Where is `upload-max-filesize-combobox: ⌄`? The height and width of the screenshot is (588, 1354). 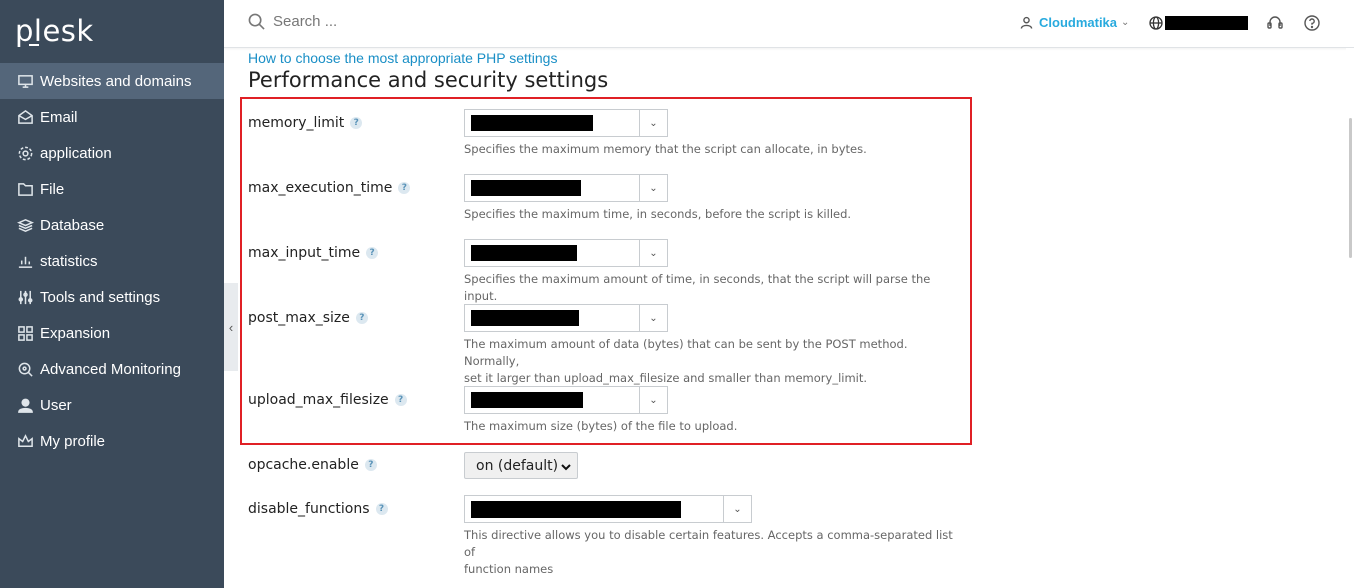 upload-max-filesize-combobox: ⌄ is located at coordinates (566, 400).